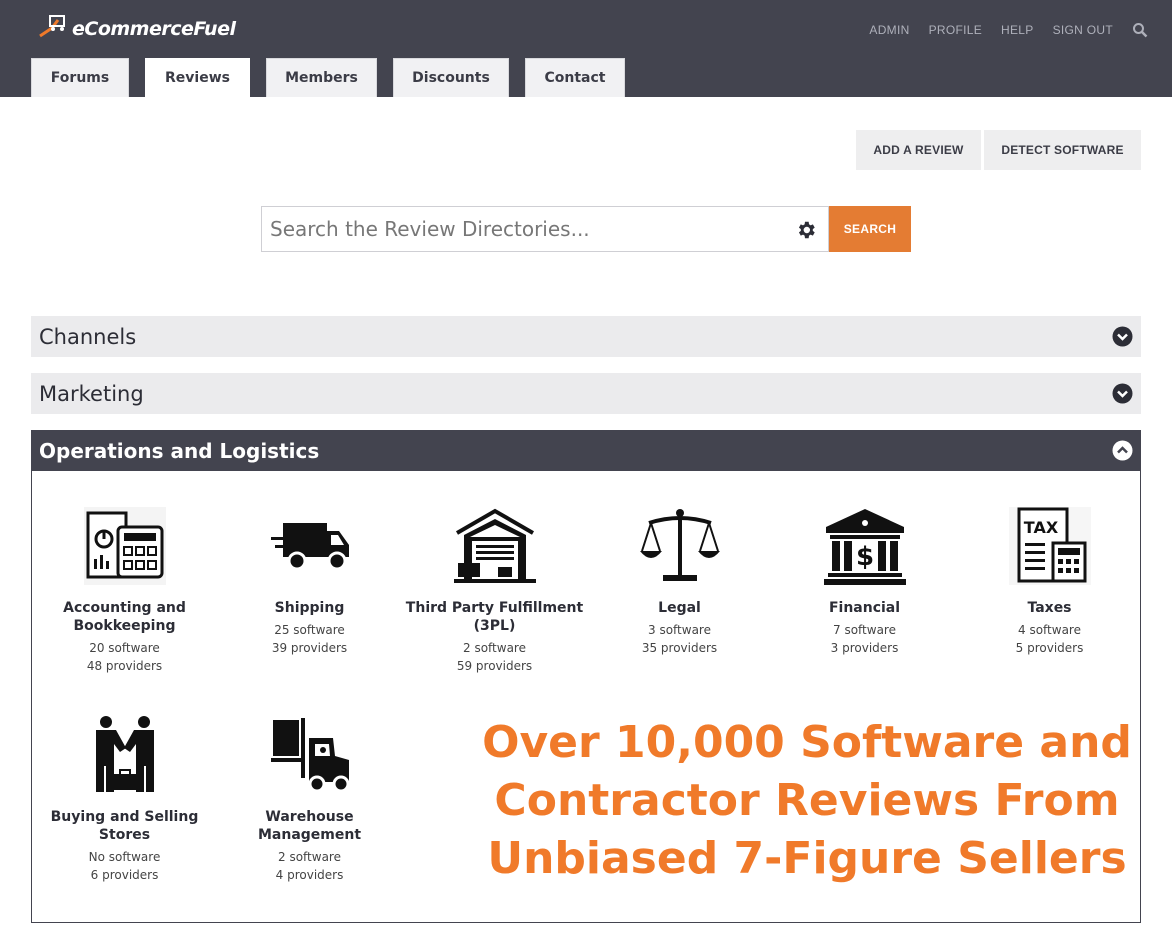 This screenshot has height=932, width=1172. What do you see at coordinates (679, 545) in the screenshot?
I see `scales-icon` at bounding box center [679, 545].